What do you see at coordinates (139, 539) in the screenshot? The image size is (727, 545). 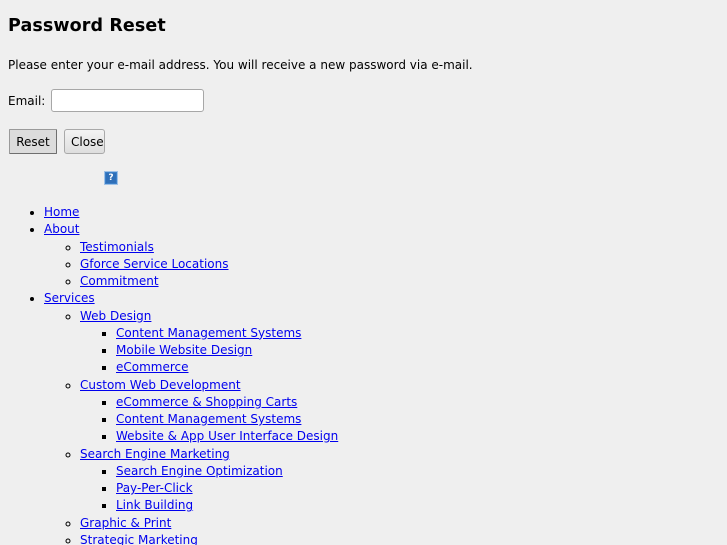 I see `nav-link-strategic-marketing: Strategic Marketing` at bounding box center [139, 539].